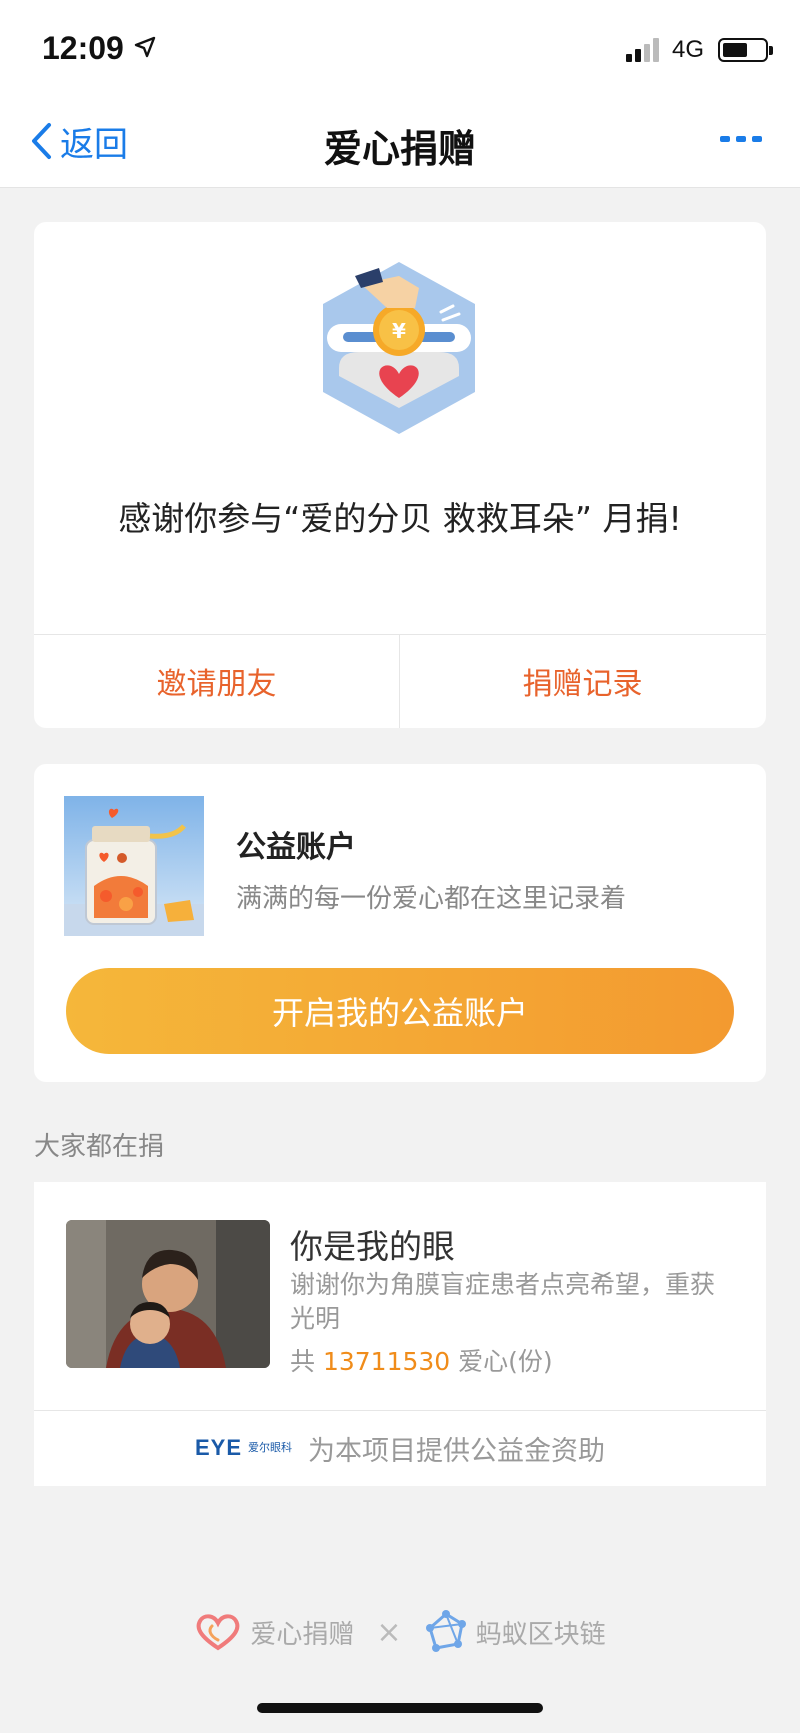 This screenshot has width=800, height=1733. I want to click on count-suffix: 爱心(份), so click(505, 1361).